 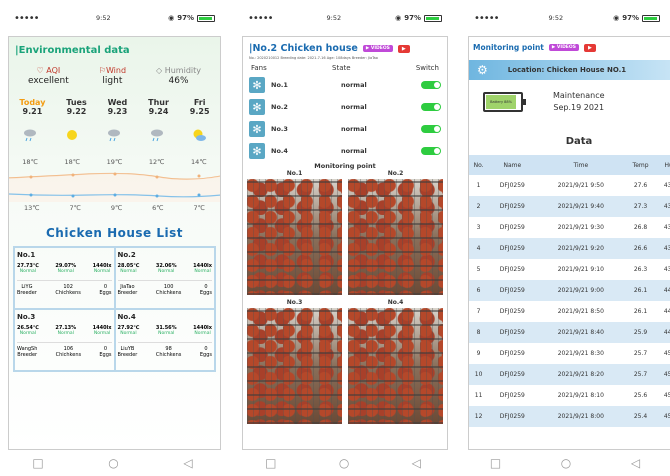 What do you see at coordinates (102, 70) in the screenshot?
I see `flag-icon: ⚐` at bounding box center [102, 70].